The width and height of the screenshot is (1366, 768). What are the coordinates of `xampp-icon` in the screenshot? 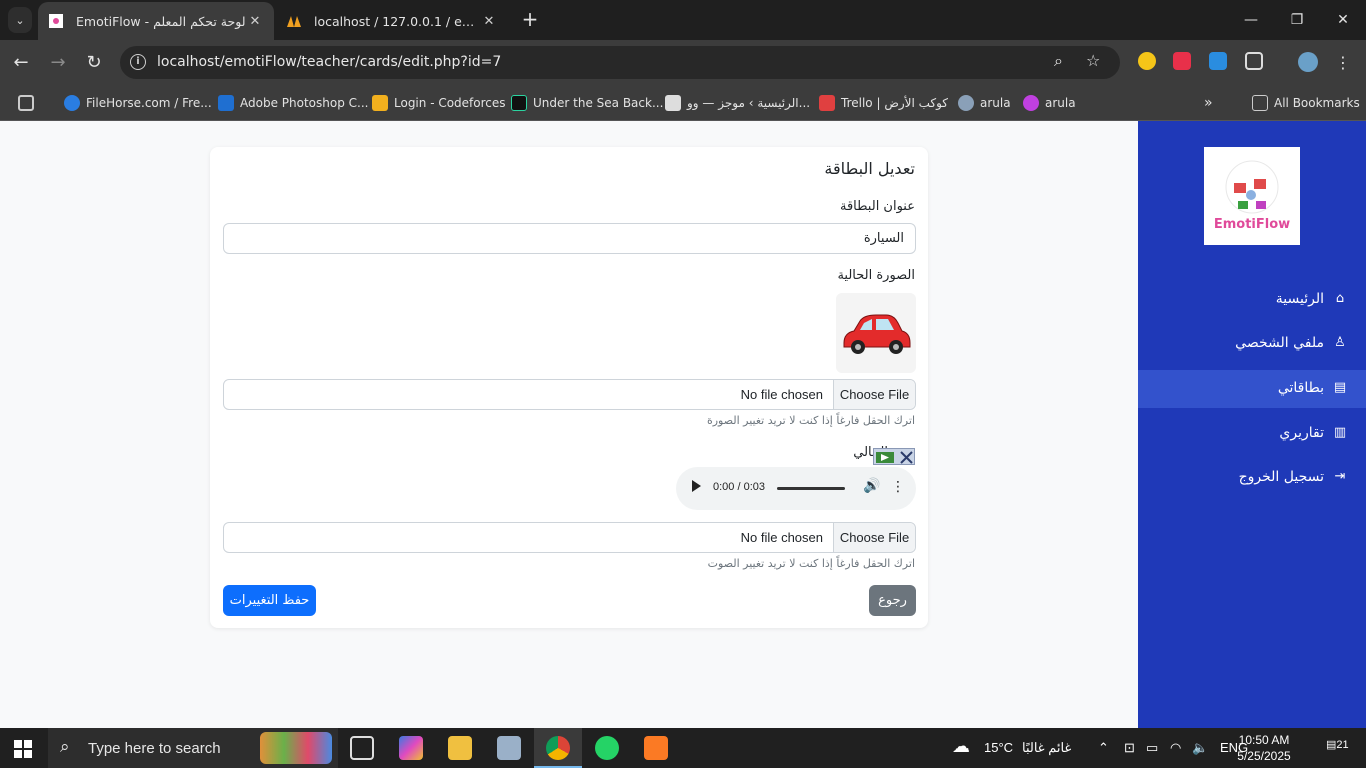 It's located at (656, 748).